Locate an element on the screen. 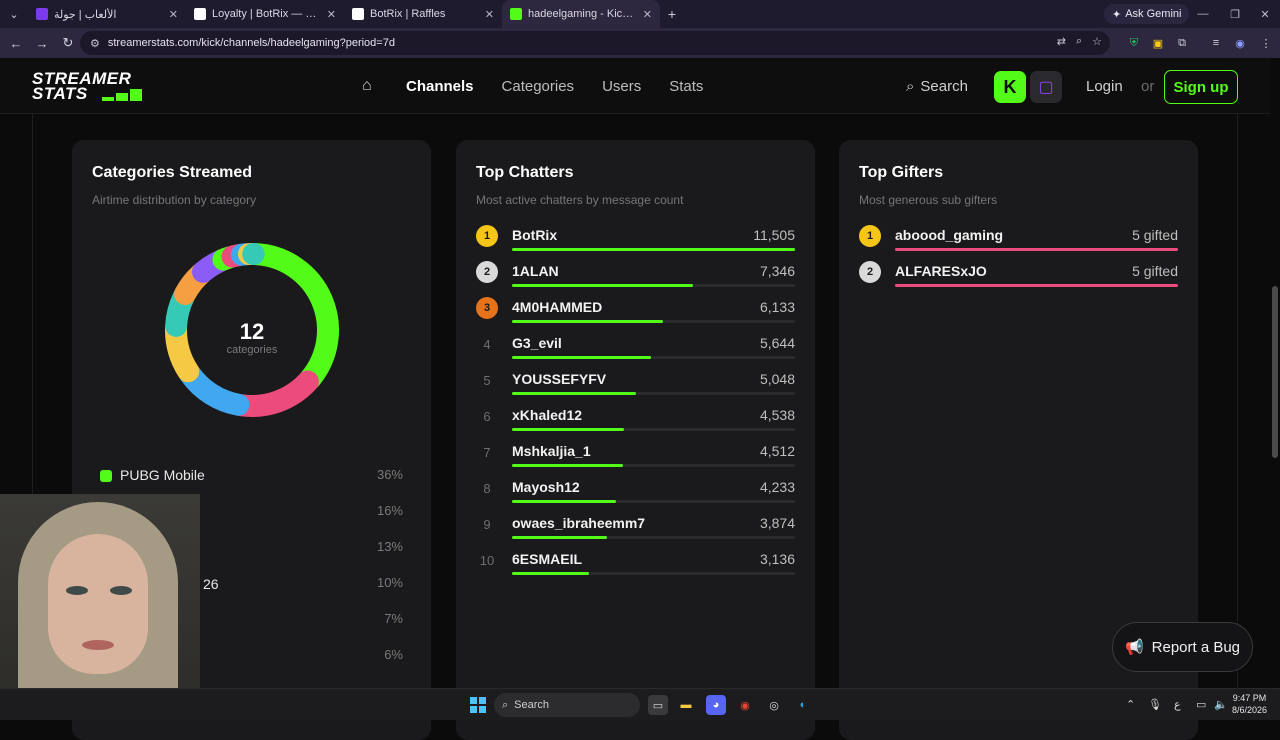 The width and height of the screenshot is (1280, 740). profile-icon: ◉ is located at coordinates (1240, 43).